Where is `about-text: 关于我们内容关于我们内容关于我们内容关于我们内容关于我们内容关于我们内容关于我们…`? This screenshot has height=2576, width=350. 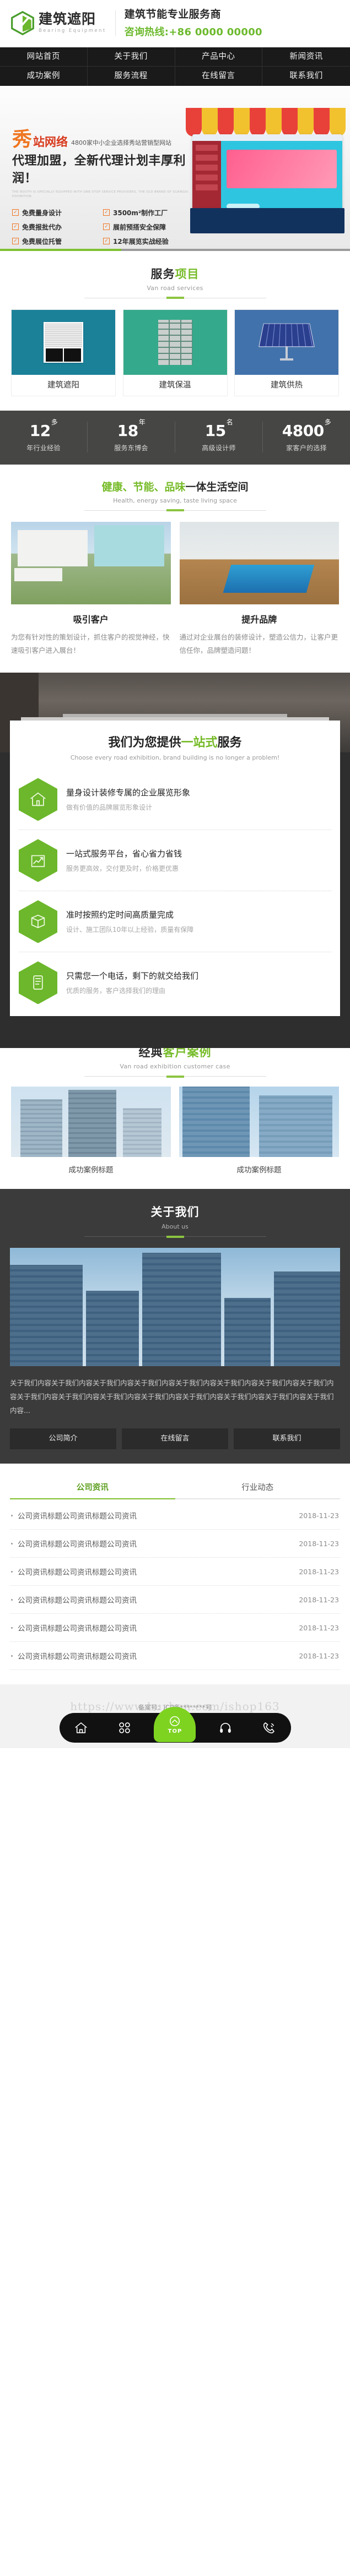
about-text: 关于我们内容关于我们内容关于我们内容关于我们内容关于我们内容关于我们内容关于我们… is located at coordinates (172, 1397).